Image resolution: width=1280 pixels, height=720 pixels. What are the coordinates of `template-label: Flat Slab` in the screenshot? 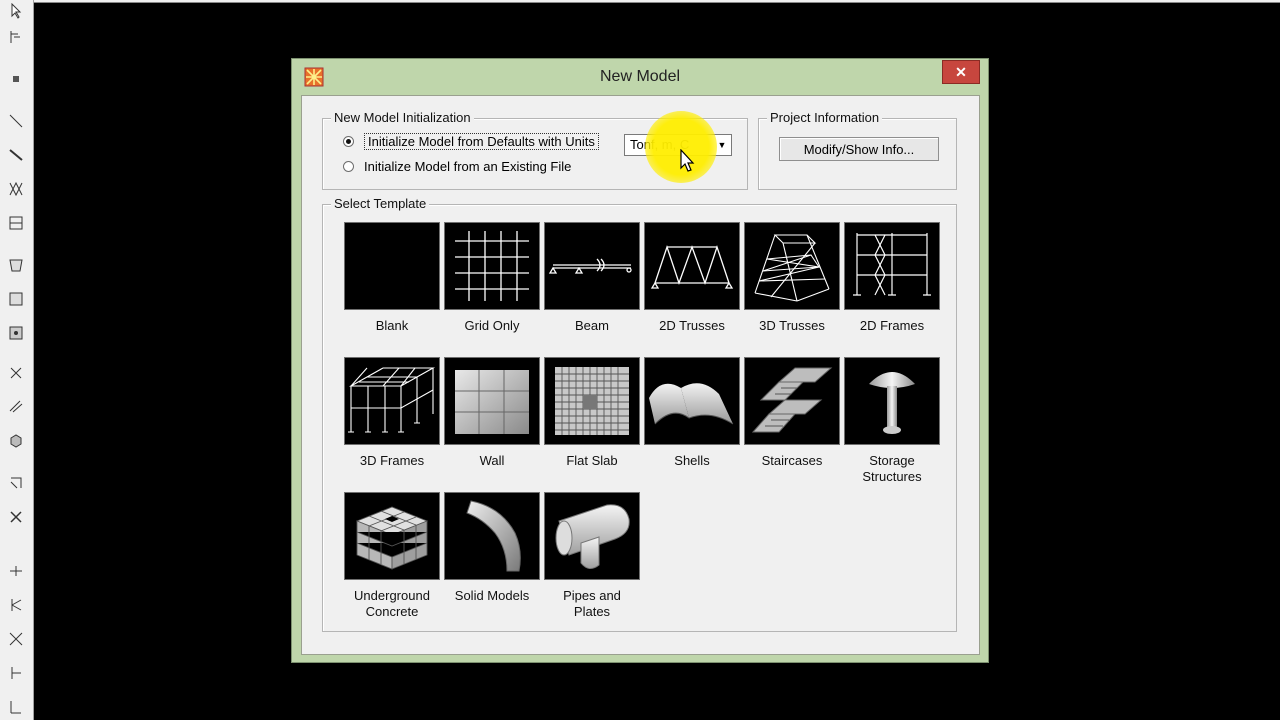 It's located at (592, 460).